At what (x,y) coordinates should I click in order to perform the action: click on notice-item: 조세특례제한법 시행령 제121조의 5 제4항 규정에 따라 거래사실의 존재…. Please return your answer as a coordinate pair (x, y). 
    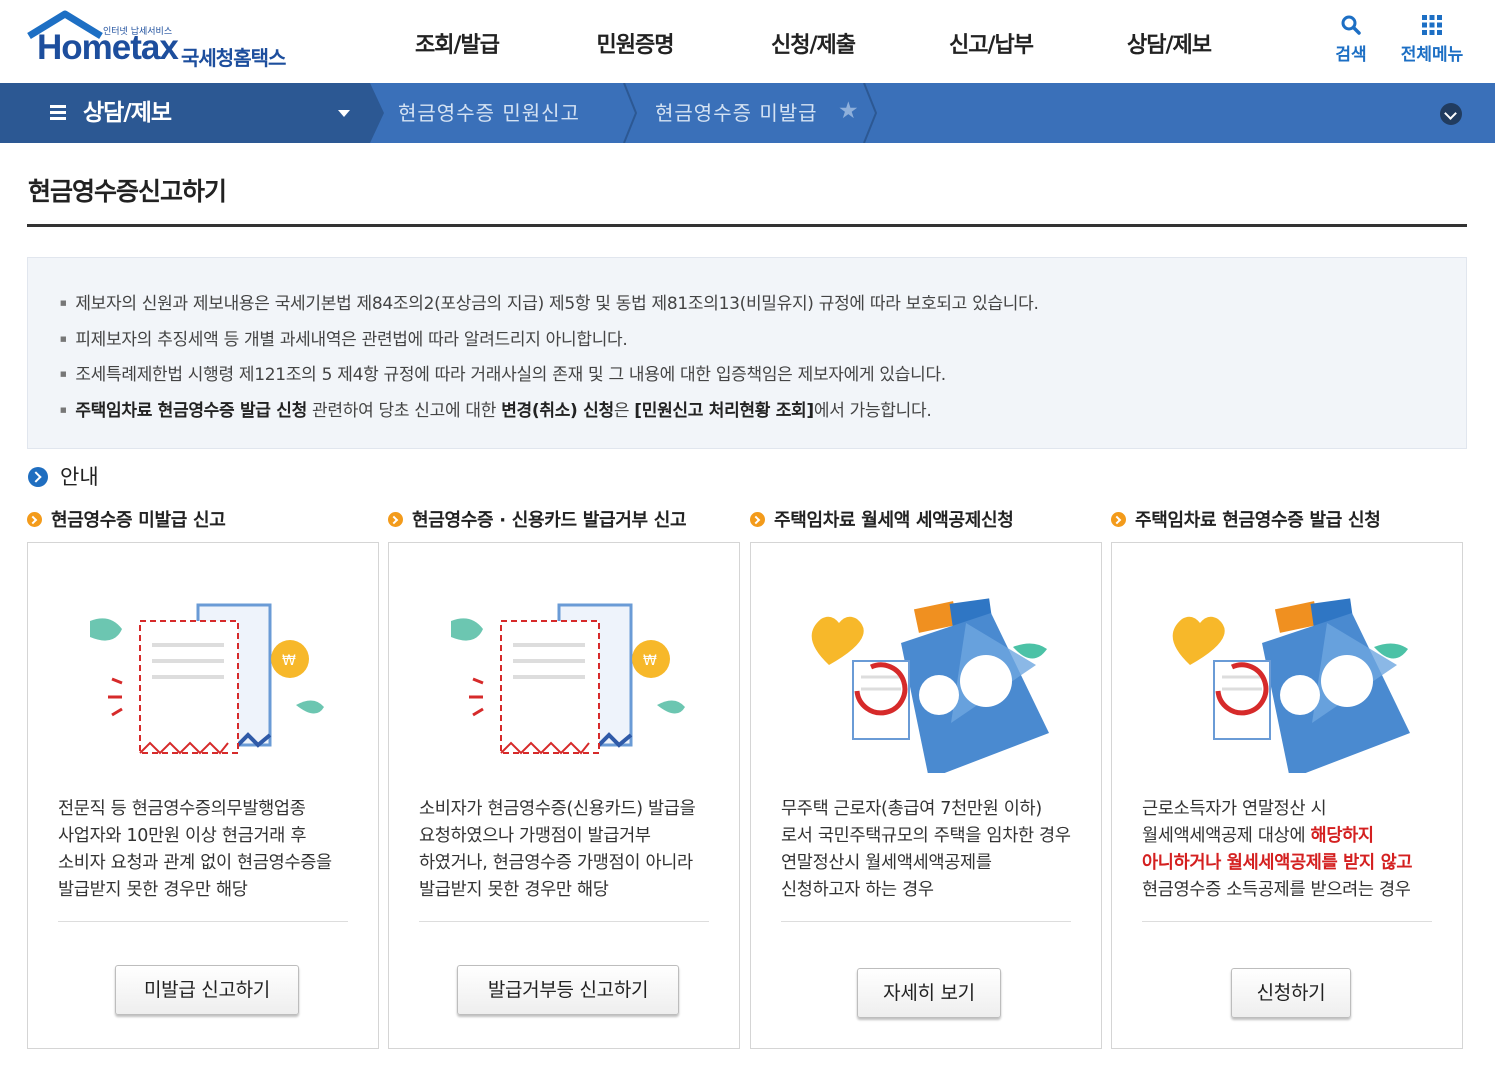
    Looking at the image, I should click on (549, 375).